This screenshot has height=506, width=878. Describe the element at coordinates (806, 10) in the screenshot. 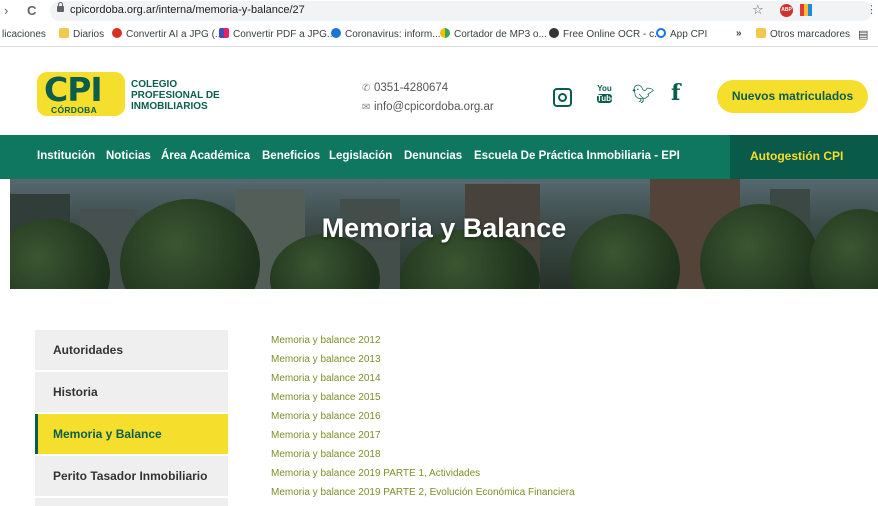

I see `extension-icon` at that location.